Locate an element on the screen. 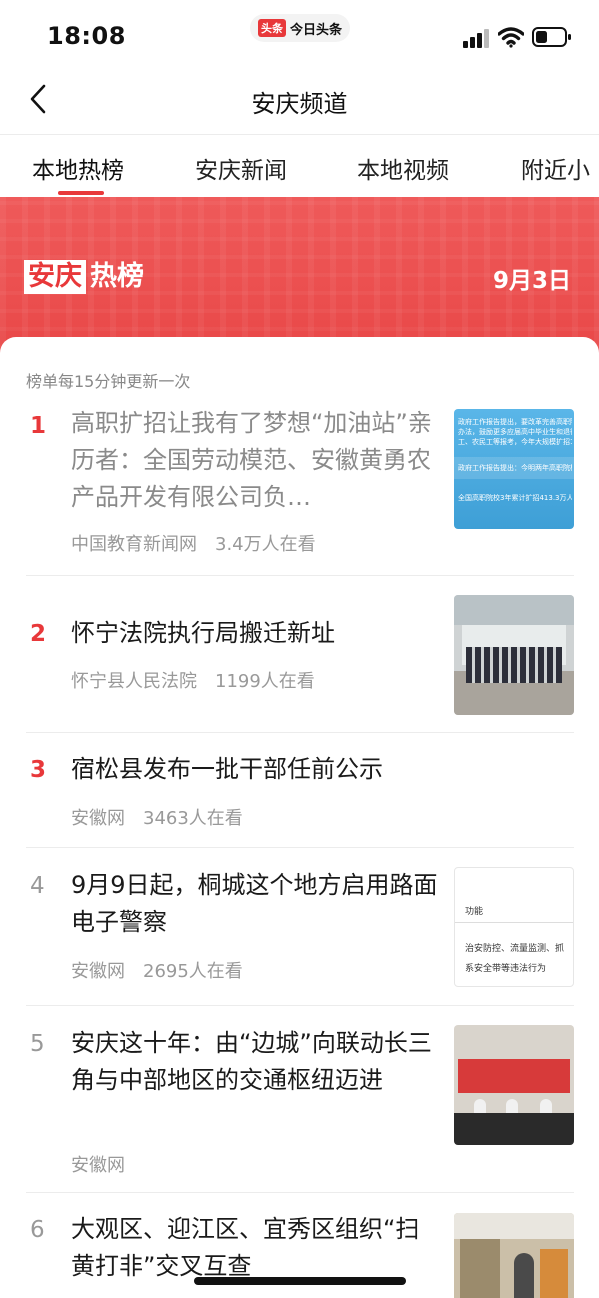  item-title: 怀宁法院执行局搬迁新址 is located at coordinates (256, 633).